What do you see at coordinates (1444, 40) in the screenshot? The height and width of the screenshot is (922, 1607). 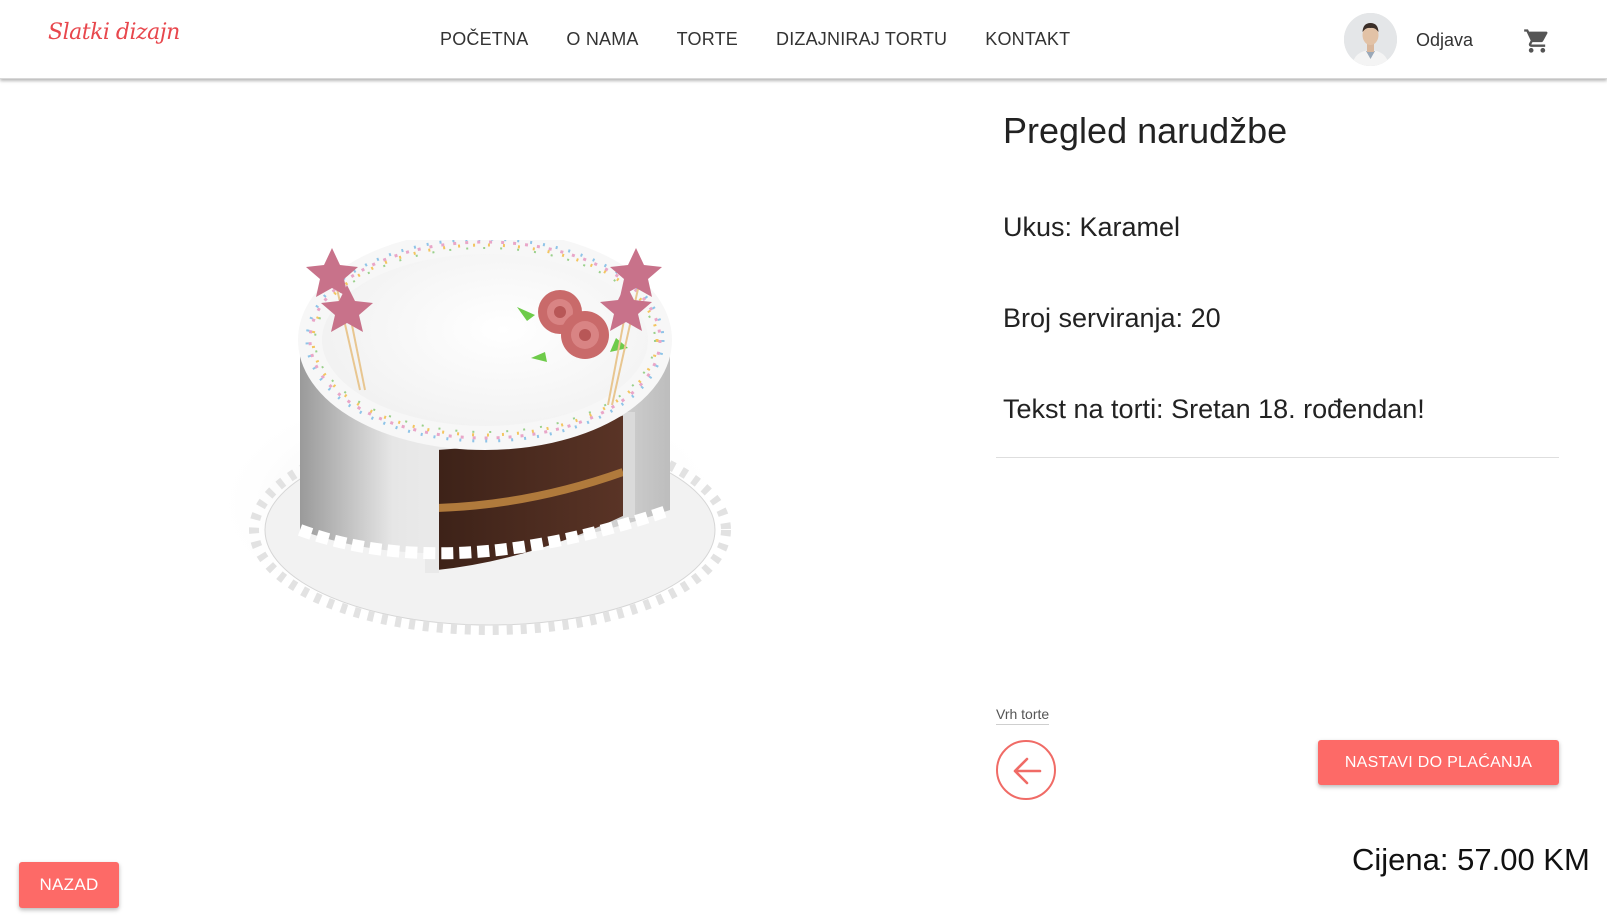 I see `logout-link: Odjava` at bounding box center [1444, 40].